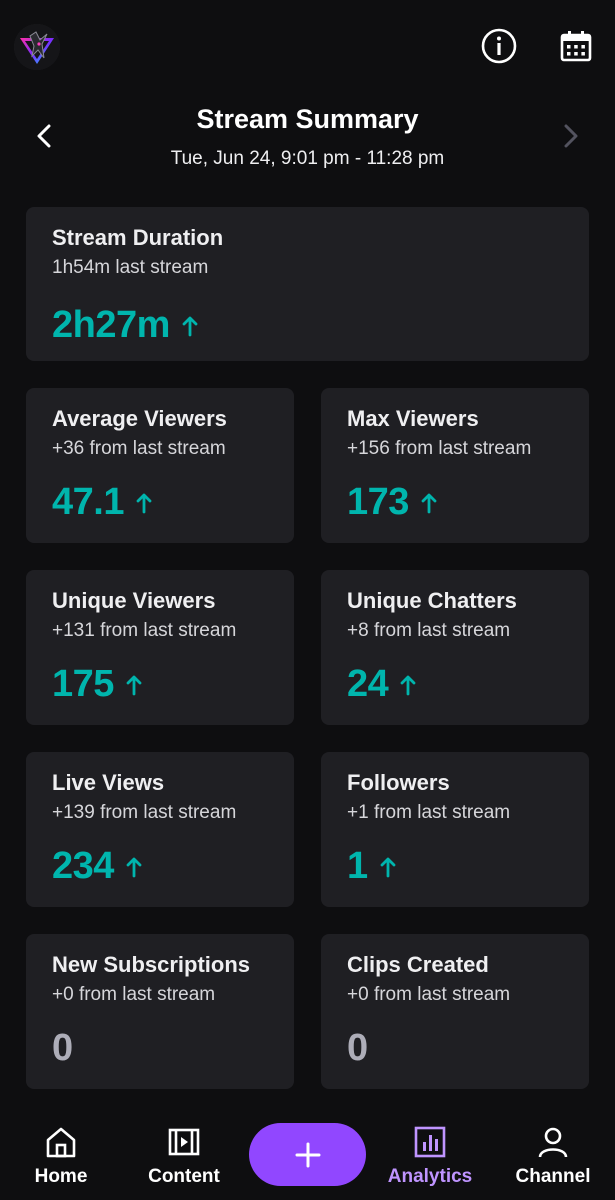 This screenshot has height=1200, width=615. I want to click on home-icon, so click(61, 1142).